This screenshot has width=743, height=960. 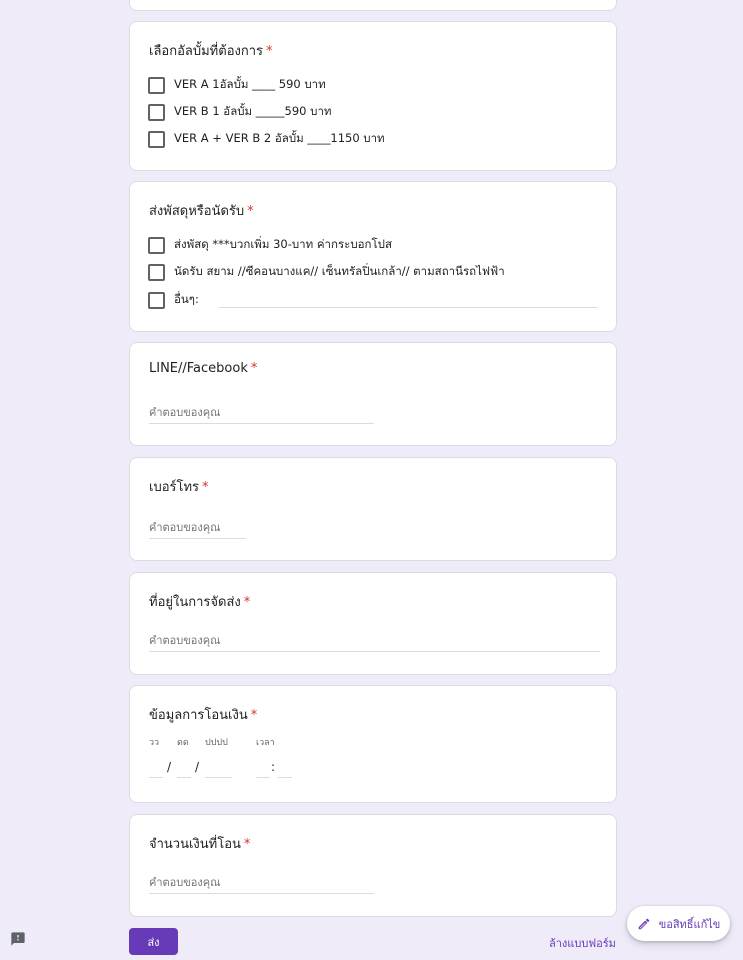 I want to click on day-input, so click(x=156, y=777).